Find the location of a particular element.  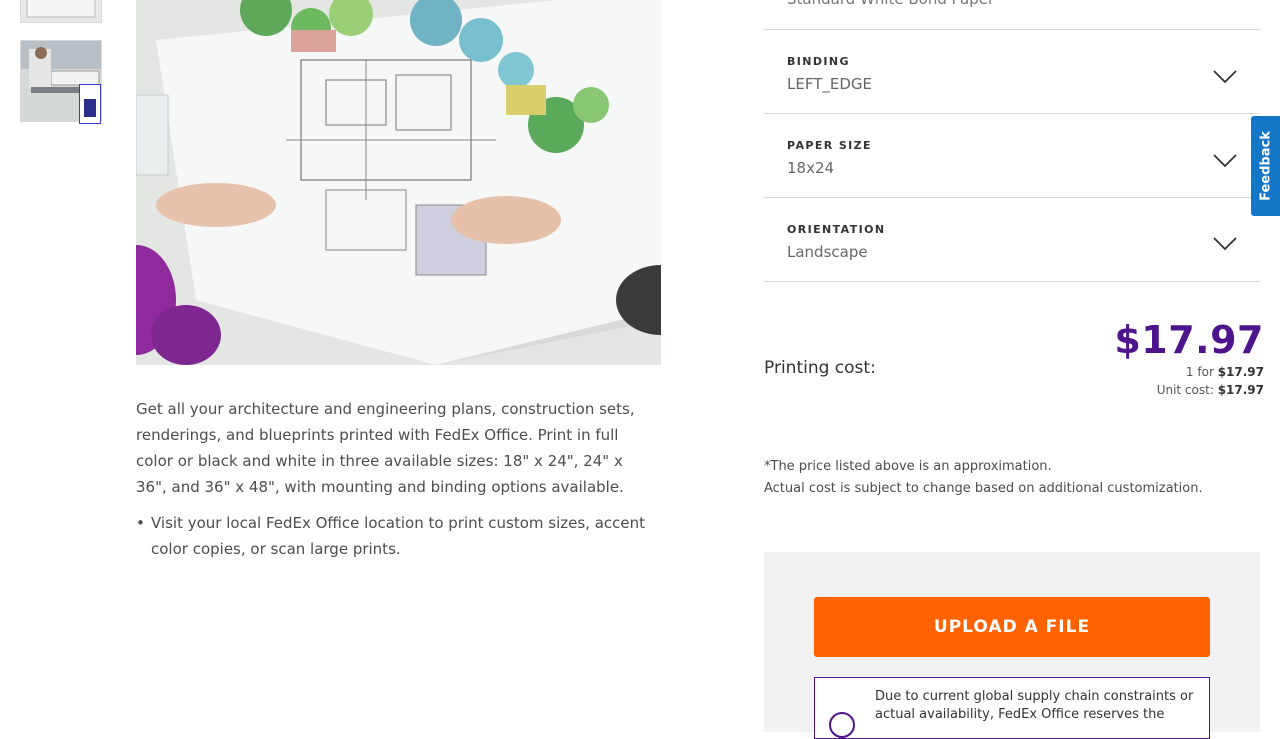

unit-cost-prefix: Unit cost: is located at coordinates (1187, 390).